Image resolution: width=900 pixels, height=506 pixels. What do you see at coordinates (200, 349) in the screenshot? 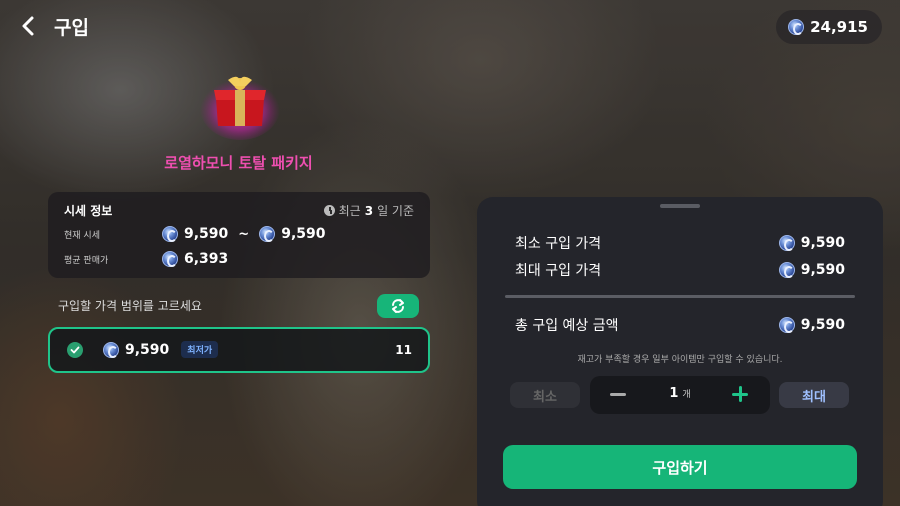
I see `lowest-price-badge: 최저가` at bounding box center [200, 349].